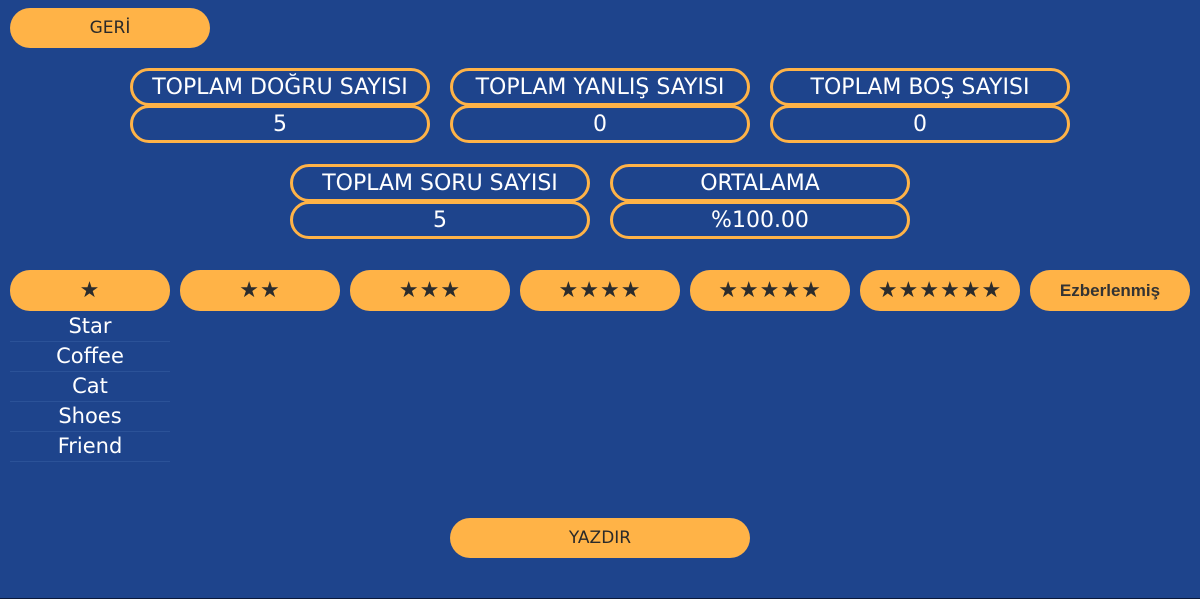  I want to click on list-item: Shoes, so click(90, 417).